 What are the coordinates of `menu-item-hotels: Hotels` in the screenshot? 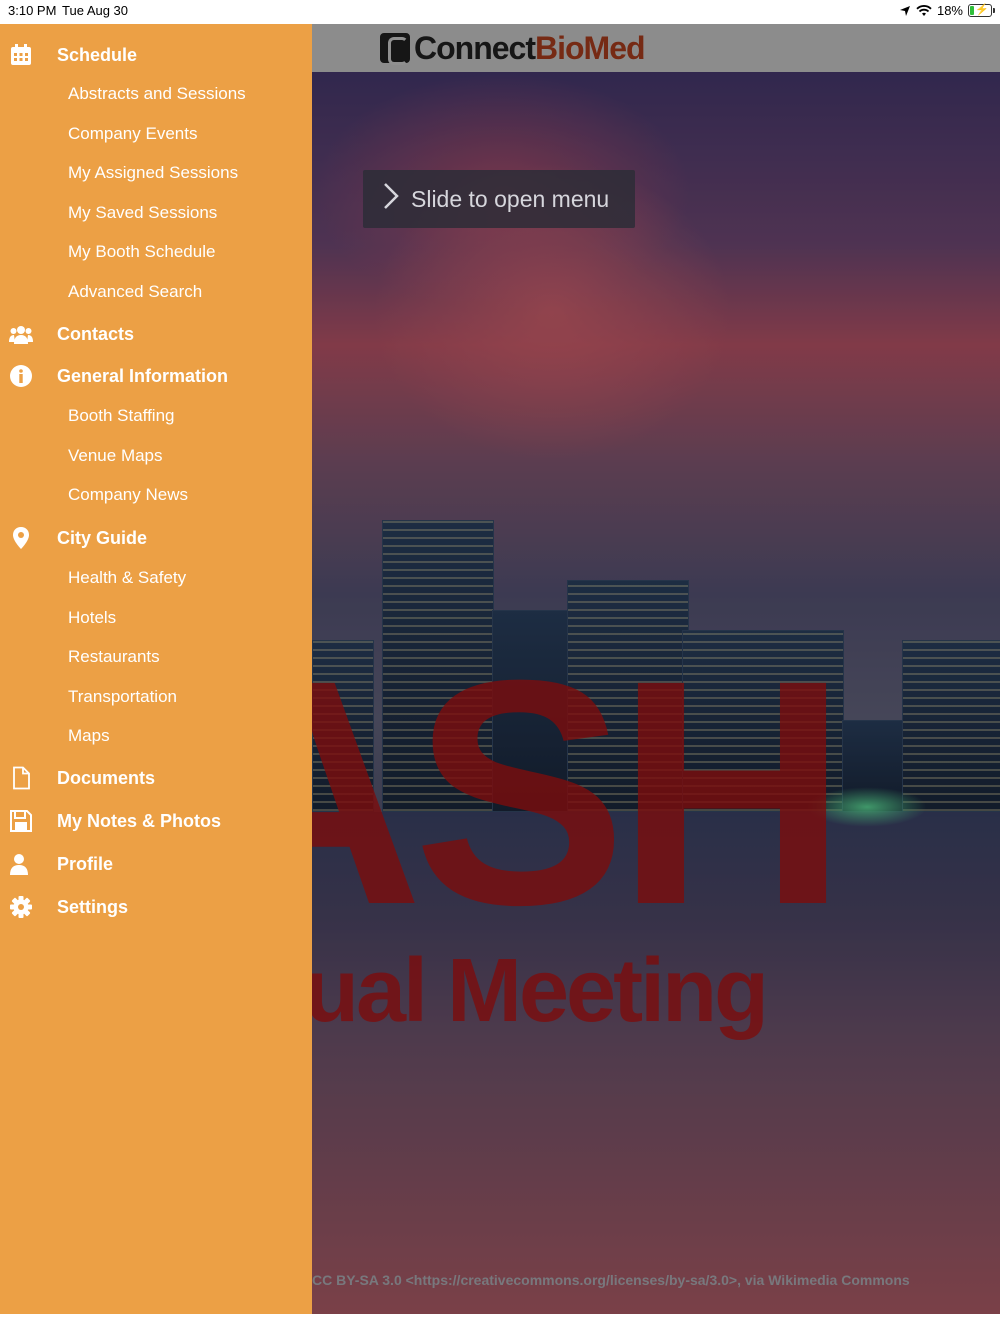 It's located at (92, 618).